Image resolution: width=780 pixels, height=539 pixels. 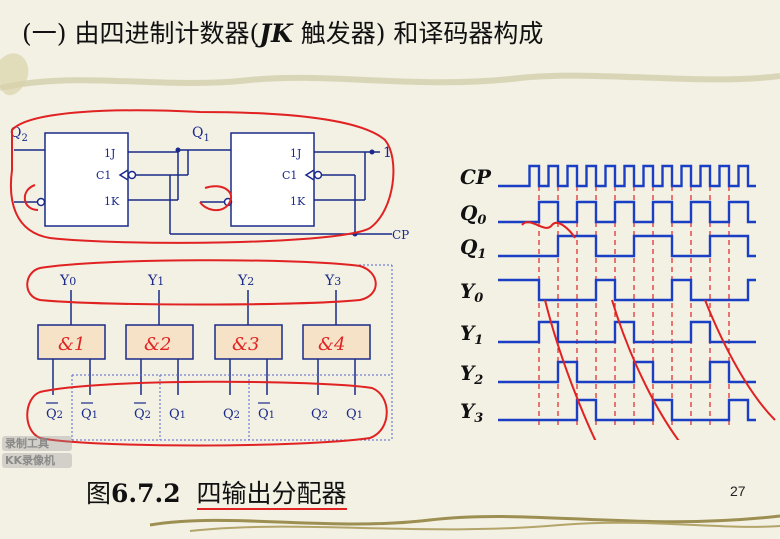 What do you see at coordinates (155, 281) in the screenshot?
I see `y1-label: Y1` at bounding box center [155, 281].